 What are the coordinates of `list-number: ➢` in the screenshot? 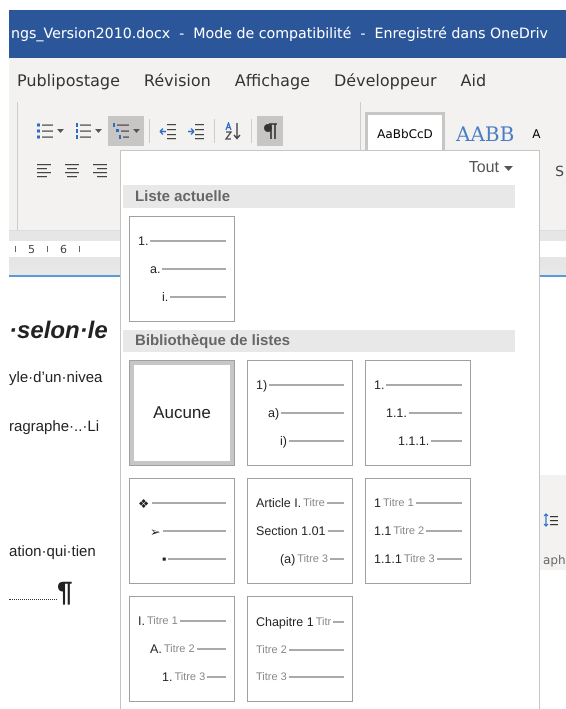 It's located at (155, 531).